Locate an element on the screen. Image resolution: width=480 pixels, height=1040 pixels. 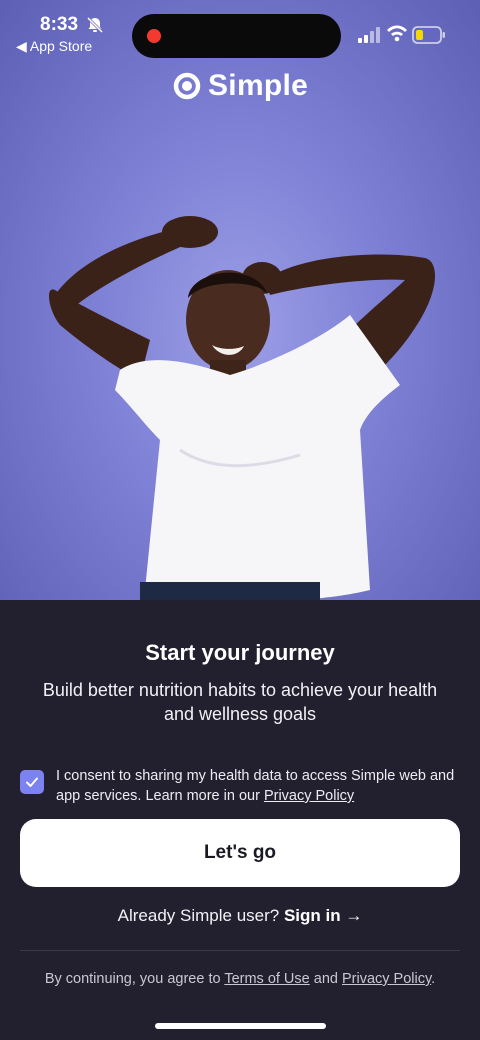
dynamic-island is located at coordinates (236, 36).